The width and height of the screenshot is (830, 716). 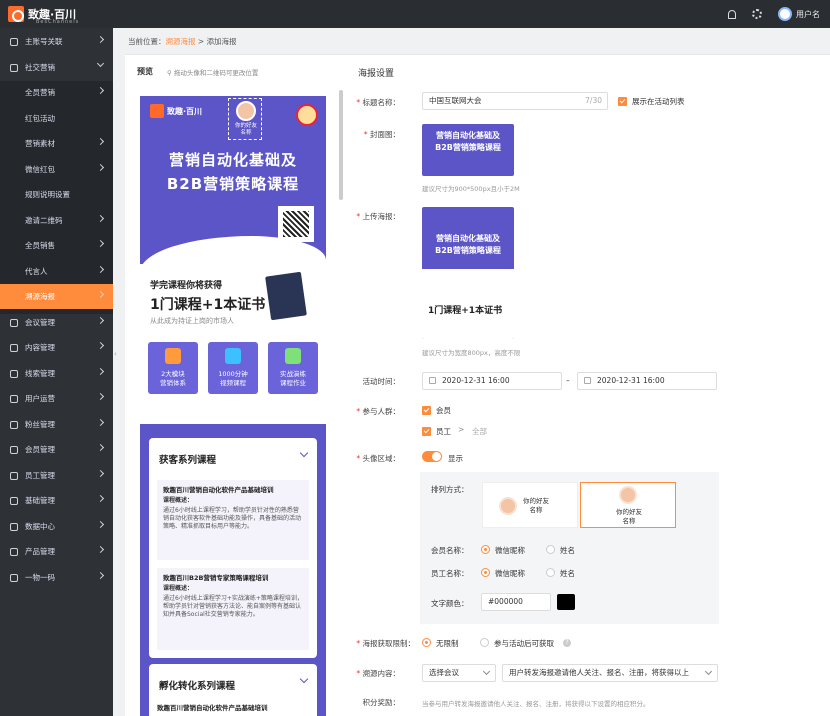 I want to click on brand-logo: 致趣·百川 BesChannels, so click(x=43, y=15).